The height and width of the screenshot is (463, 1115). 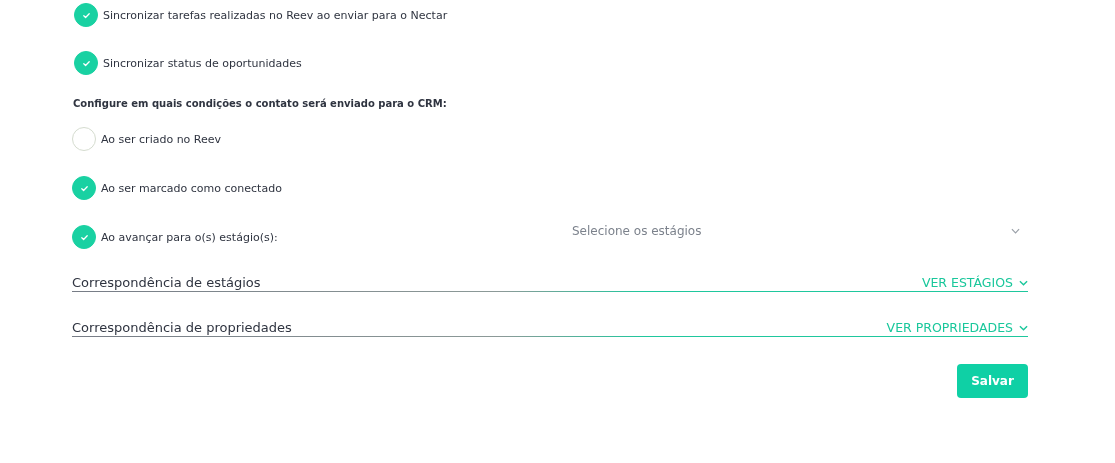 What do you see at coordinates (957, 327) in the screenshot?
I see `section-toggle: VER PROPRIEDADES` at bounding box center [957, 327].